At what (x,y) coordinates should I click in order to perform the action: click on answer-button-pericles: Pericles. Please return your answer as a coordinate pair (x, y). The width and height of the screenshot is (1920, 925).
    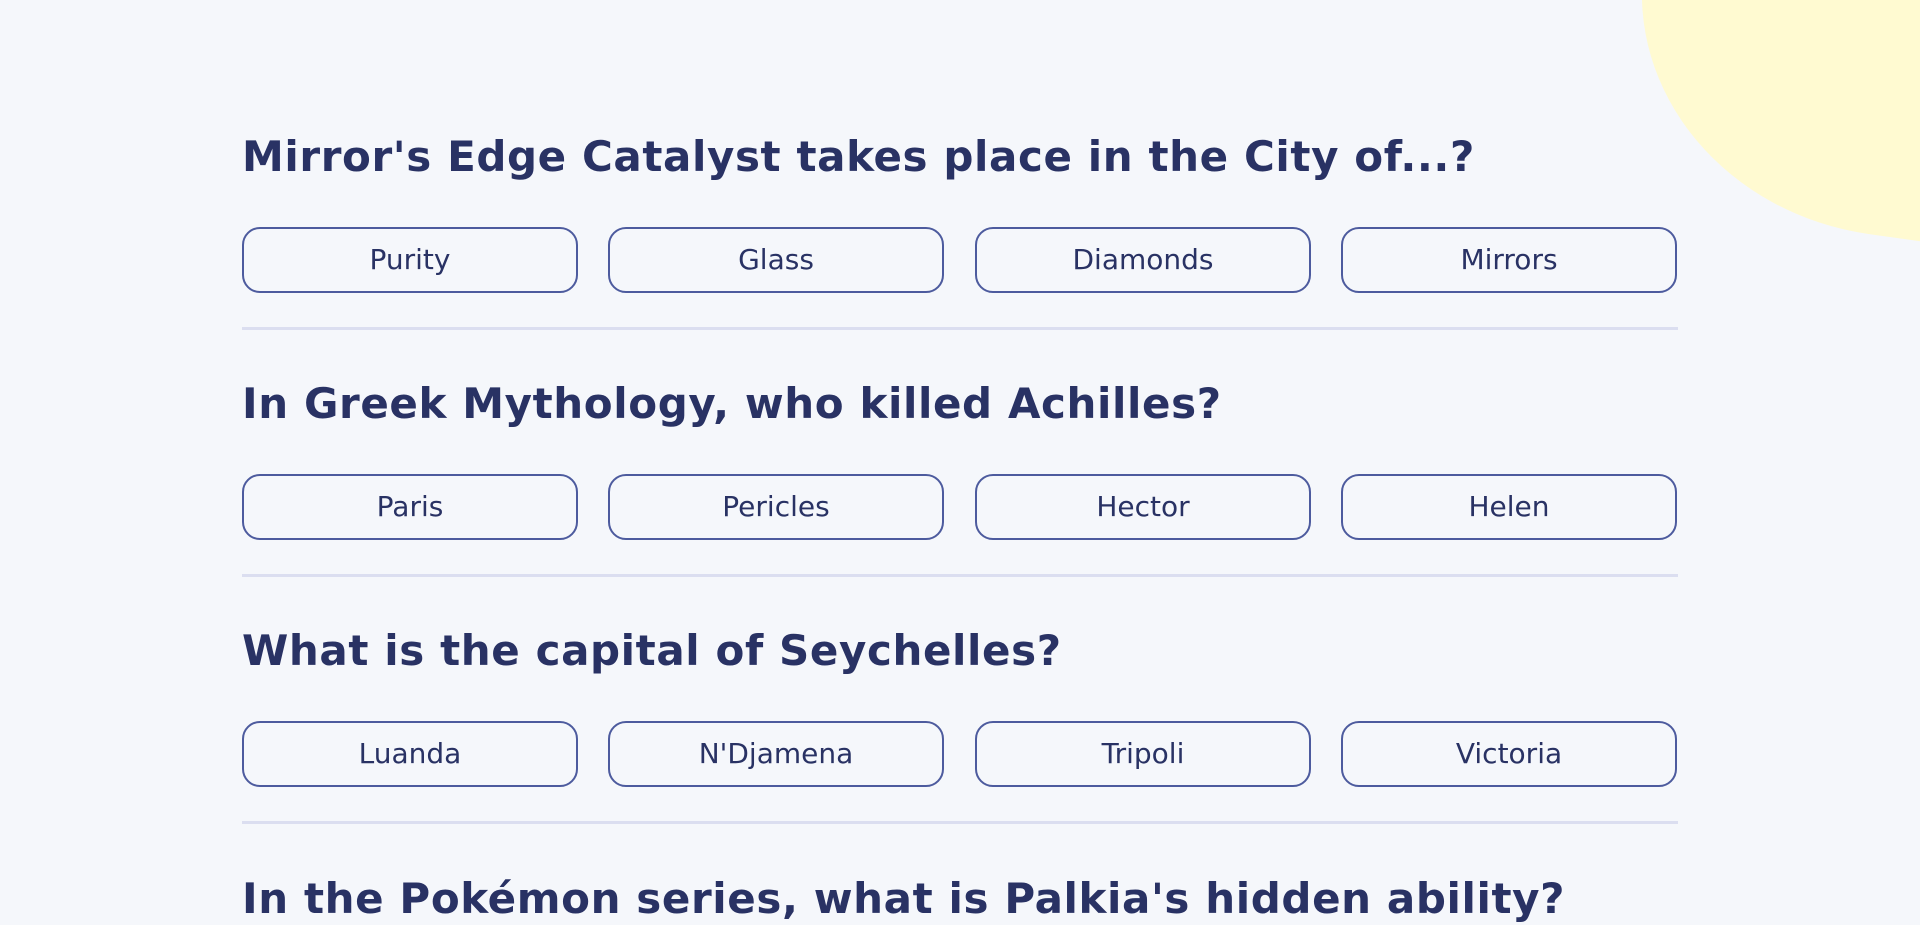
    Looking at the image, I should click on (776, 507).